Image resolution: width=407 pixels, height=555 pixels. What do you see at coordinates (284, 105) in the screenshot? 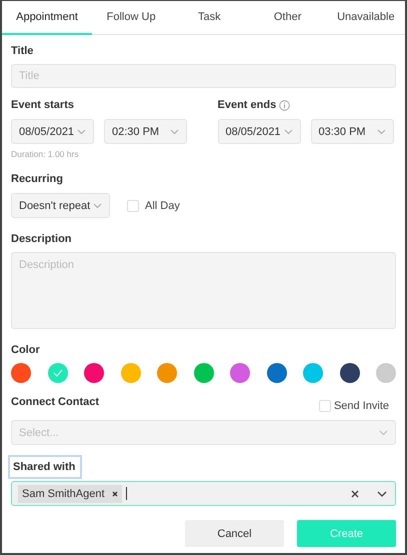
I see `info-icon` at bounding box center [284, 105].